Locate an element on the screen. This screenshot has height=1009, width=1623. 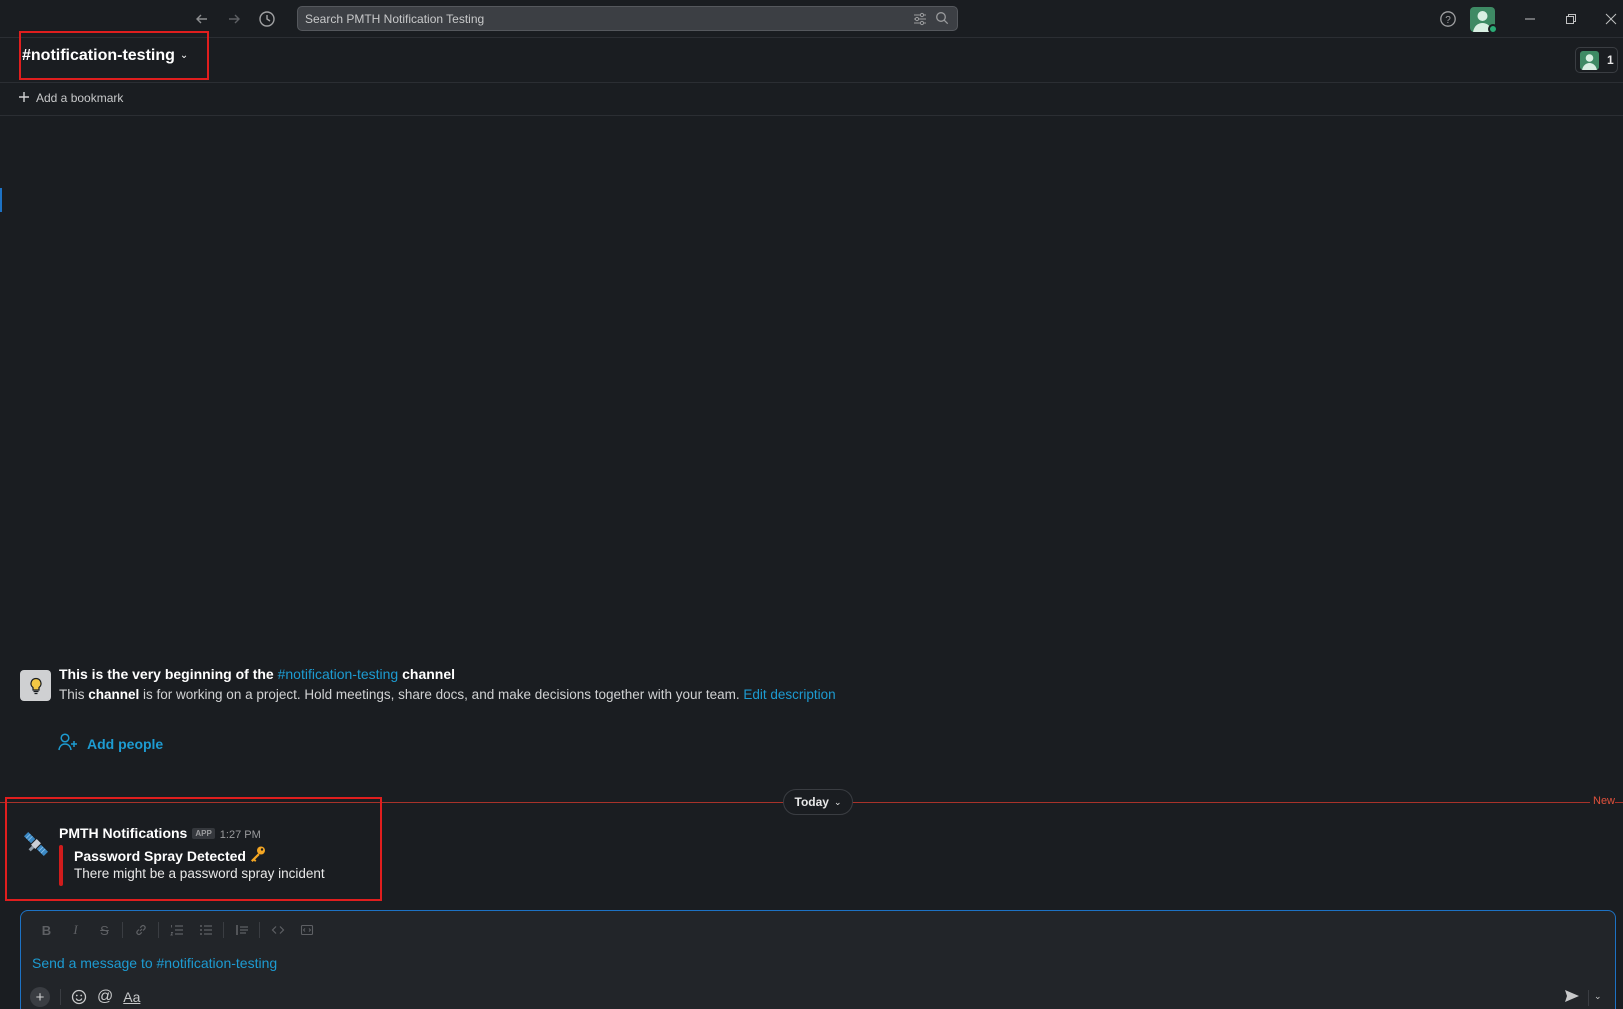
blockquote-icon is located at coordinates (241, 930).